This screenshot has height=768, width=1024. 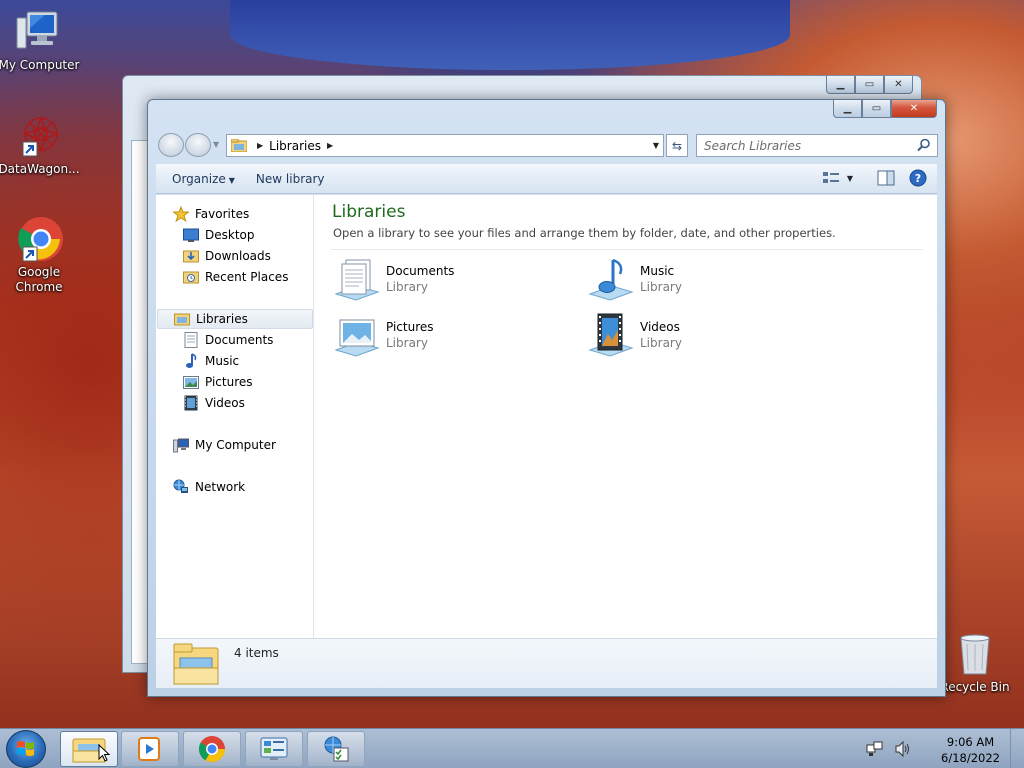 What do you see at coordinates (256, 653) in the screenshot?
I see `item-count: 4 items` at bounding box center [256, 653].